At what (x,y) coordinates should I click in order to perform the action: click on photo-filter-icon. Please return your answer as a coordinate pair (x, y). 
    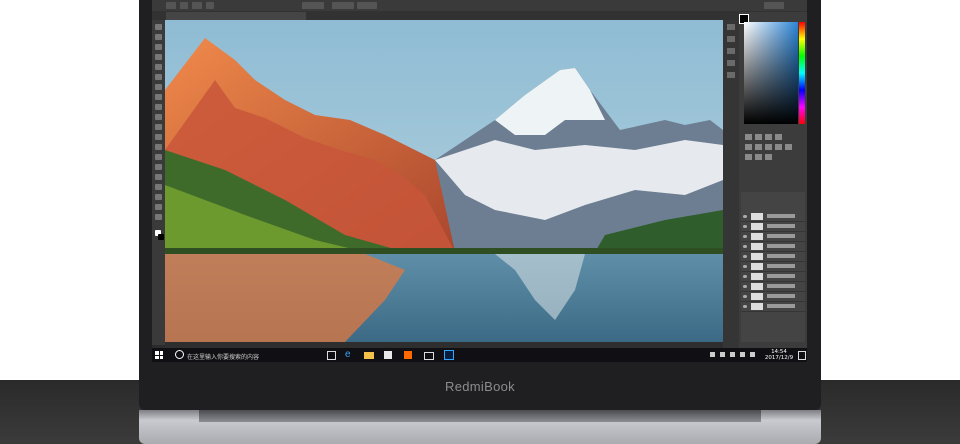
    Looking at the image, I should click on (788, 147).